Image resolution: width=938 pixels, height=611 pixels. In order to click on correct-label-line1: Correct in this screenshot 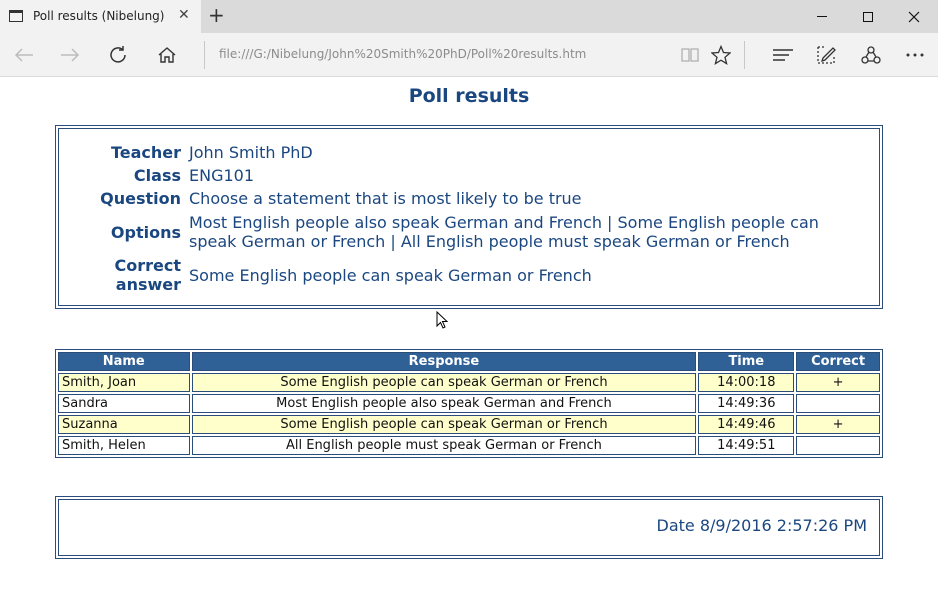, I will do `click(148, 265)`.